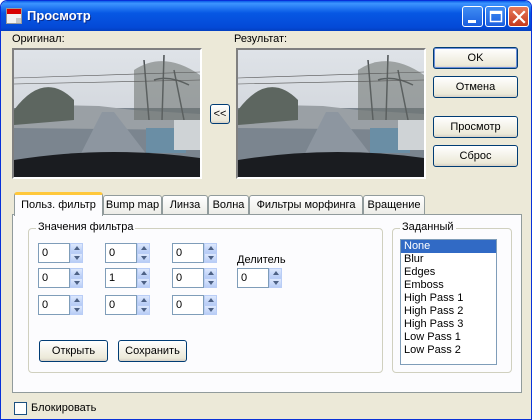  Describe the element at coordinates (448, 285) in the screenshot. I see `preset-item: Emboss` at that location.